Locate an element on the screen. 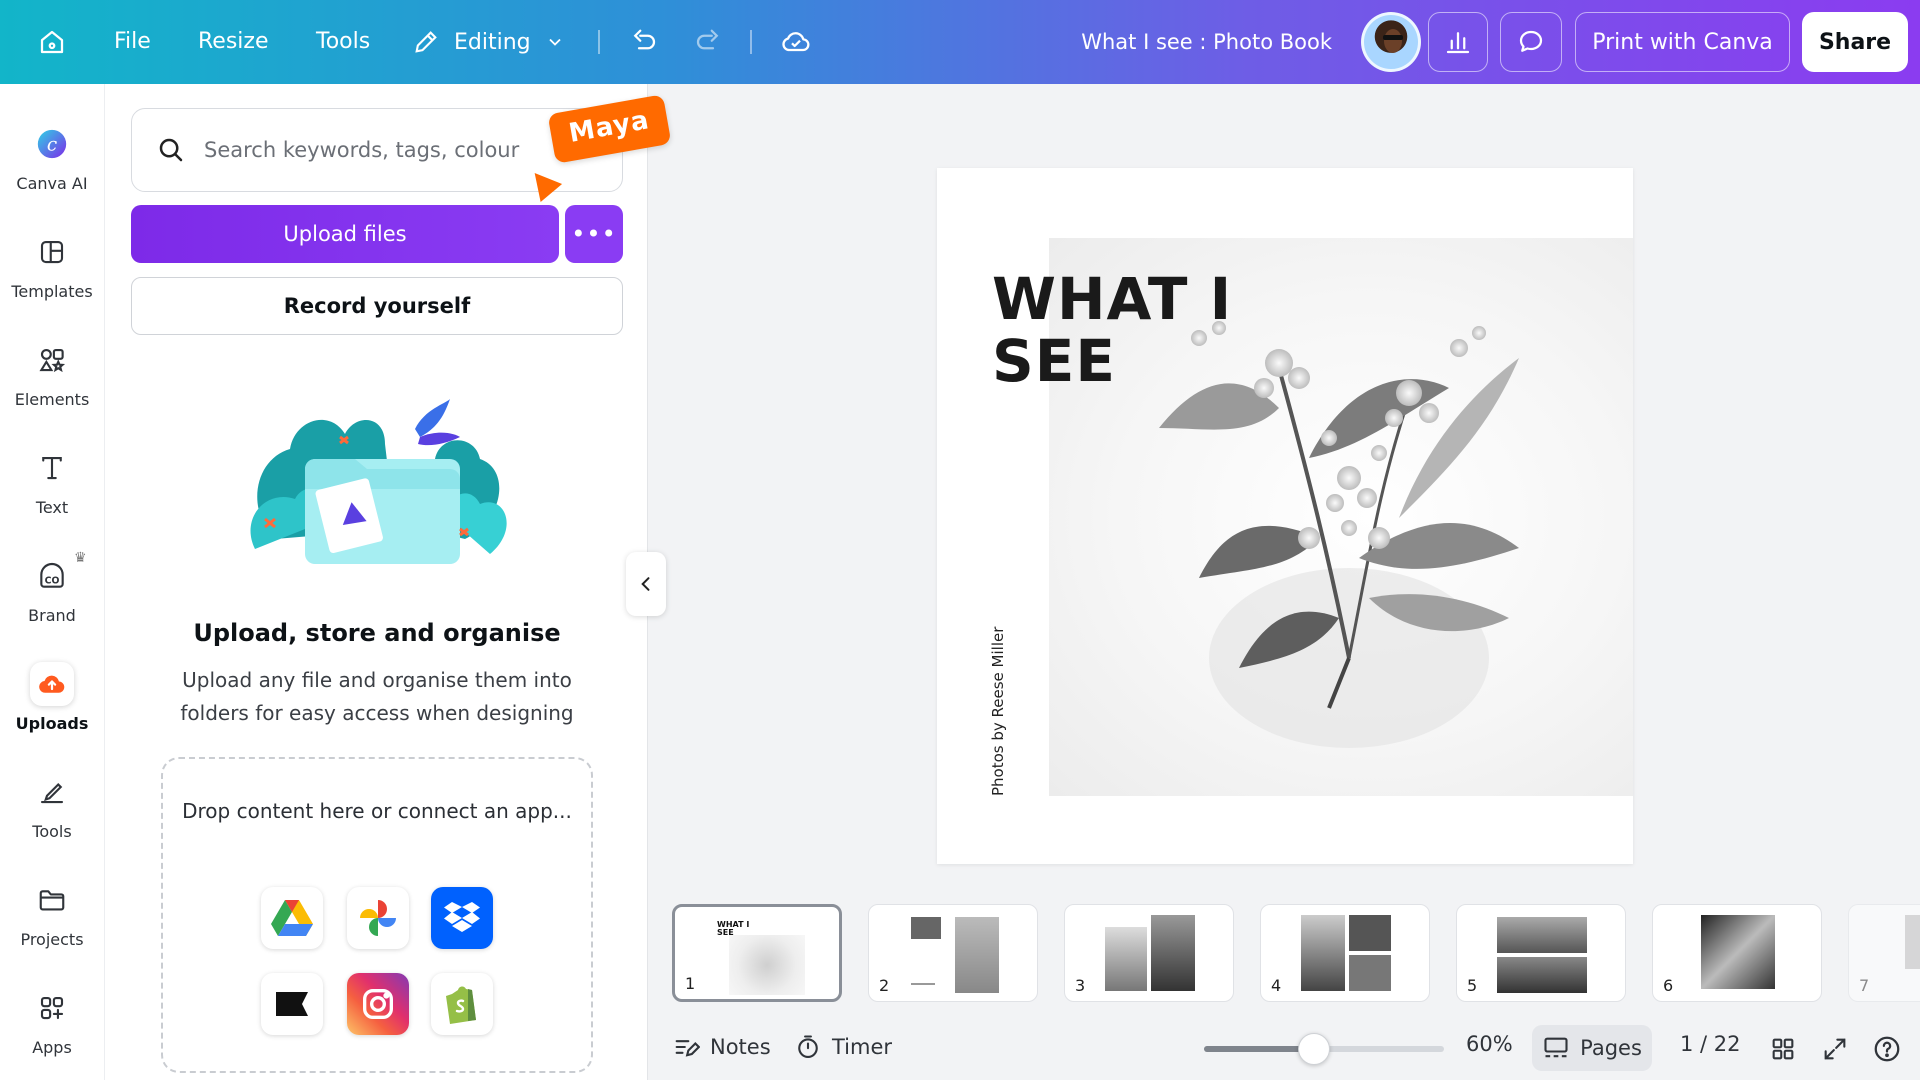  fullscreen-button is located at coordinates (1835, 1049).